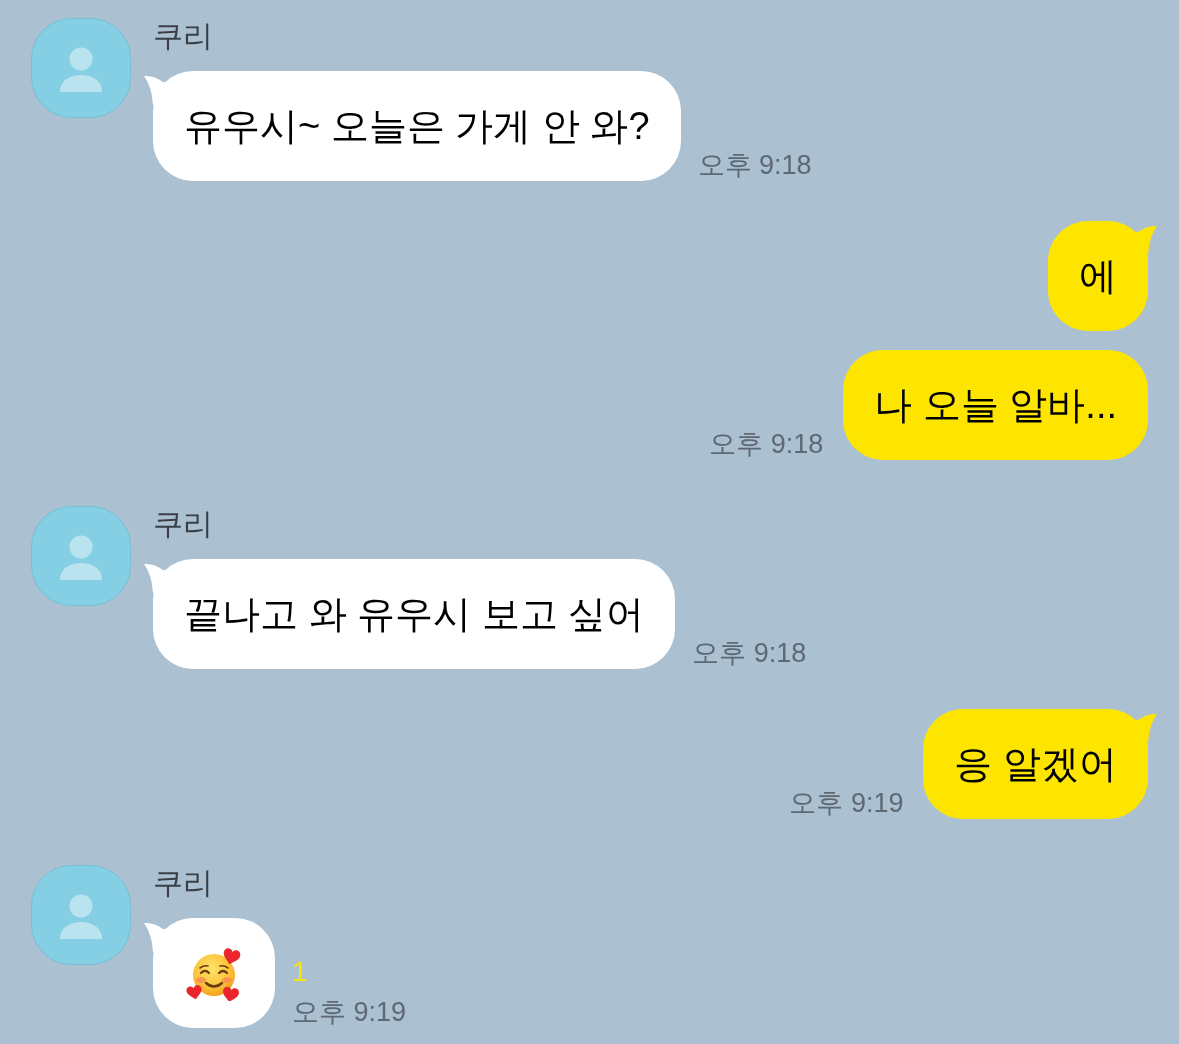  Describe the element at coordinates (414, 614) in the screenshot. I see `message-bubble: 끝나고 와 유우시 보고 싶어` at that location.